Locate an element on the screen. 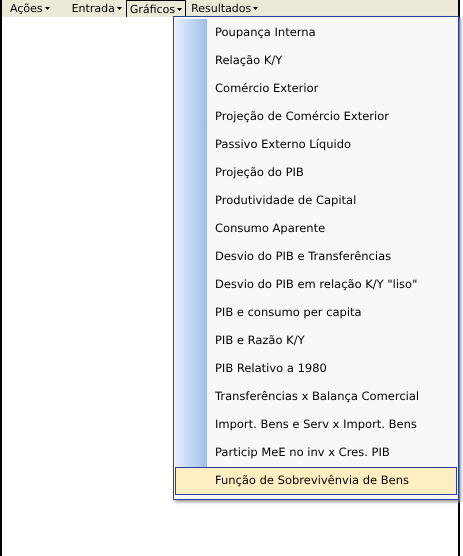 Image resolution: width=463 pixels, height=556 pixels. menu-entry: PIB e consumo per capita is located at coordinates (316, 313).